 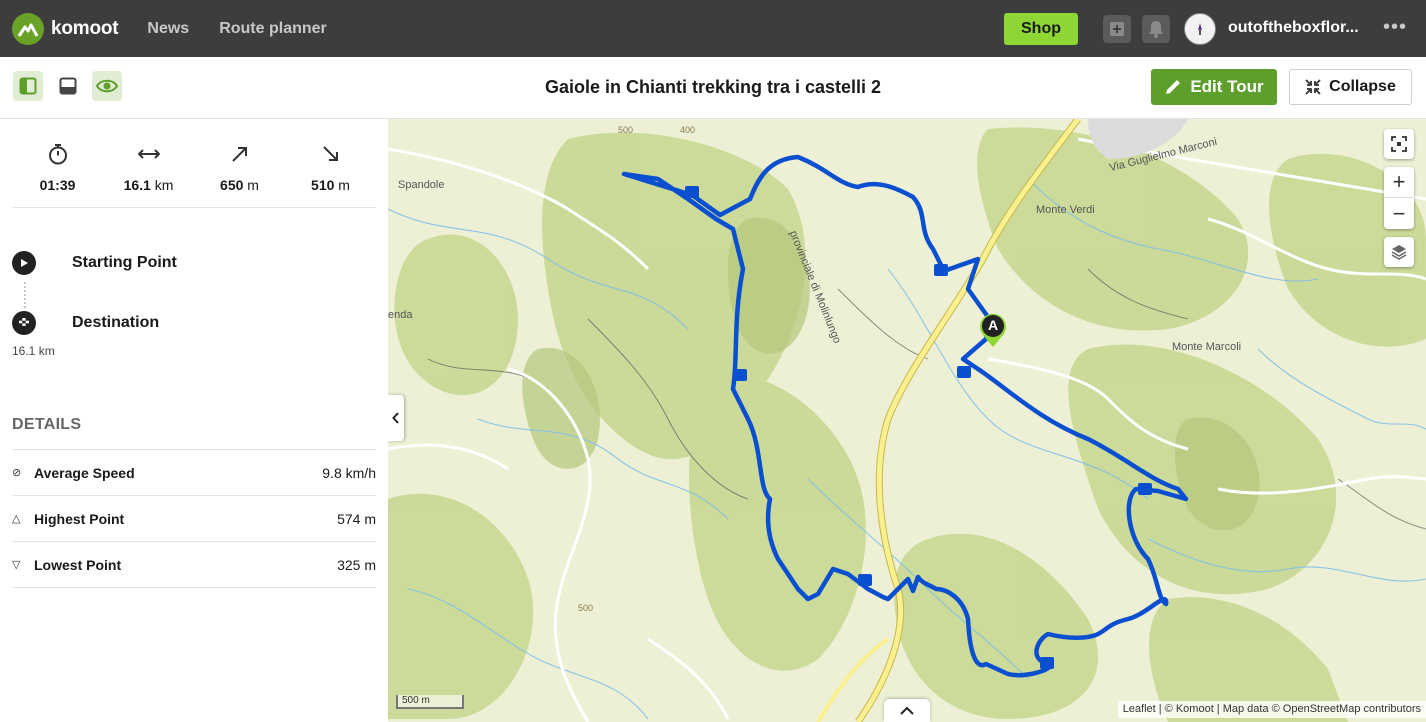 What do you see at coordinates (688, 130) in the screenshot?
I see `map-contour-label: 400` at bounding box center [688, 130].